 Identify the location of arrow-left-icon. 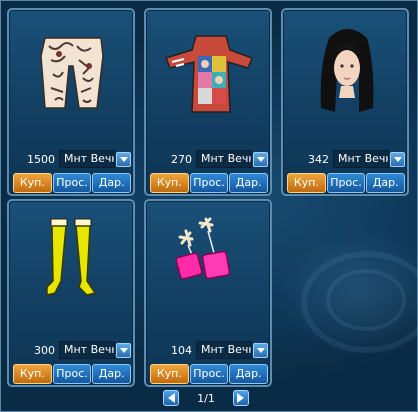
(171, 398).